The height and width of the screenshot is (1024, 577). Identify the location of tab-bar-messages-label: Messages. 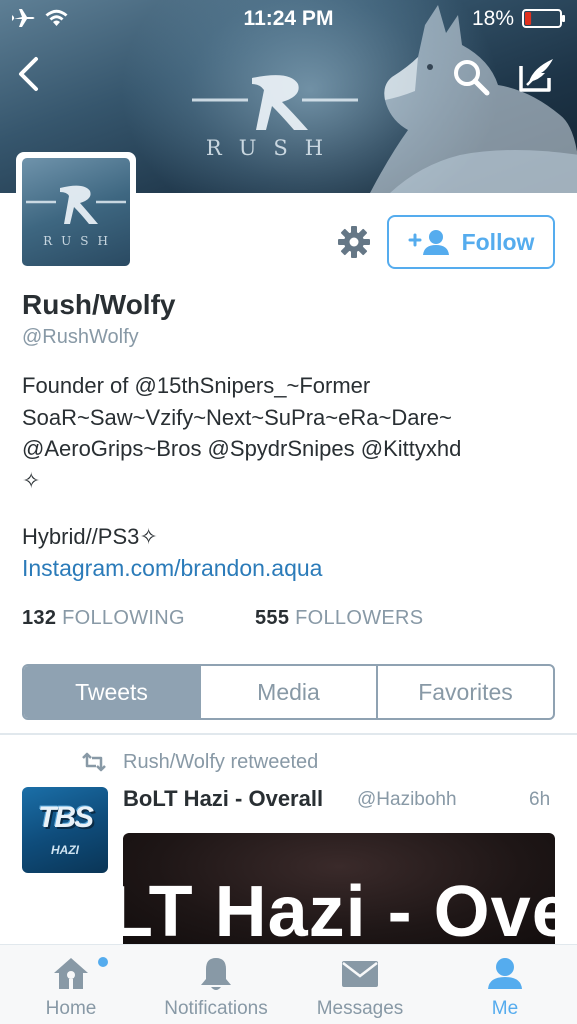
(360, 1008).